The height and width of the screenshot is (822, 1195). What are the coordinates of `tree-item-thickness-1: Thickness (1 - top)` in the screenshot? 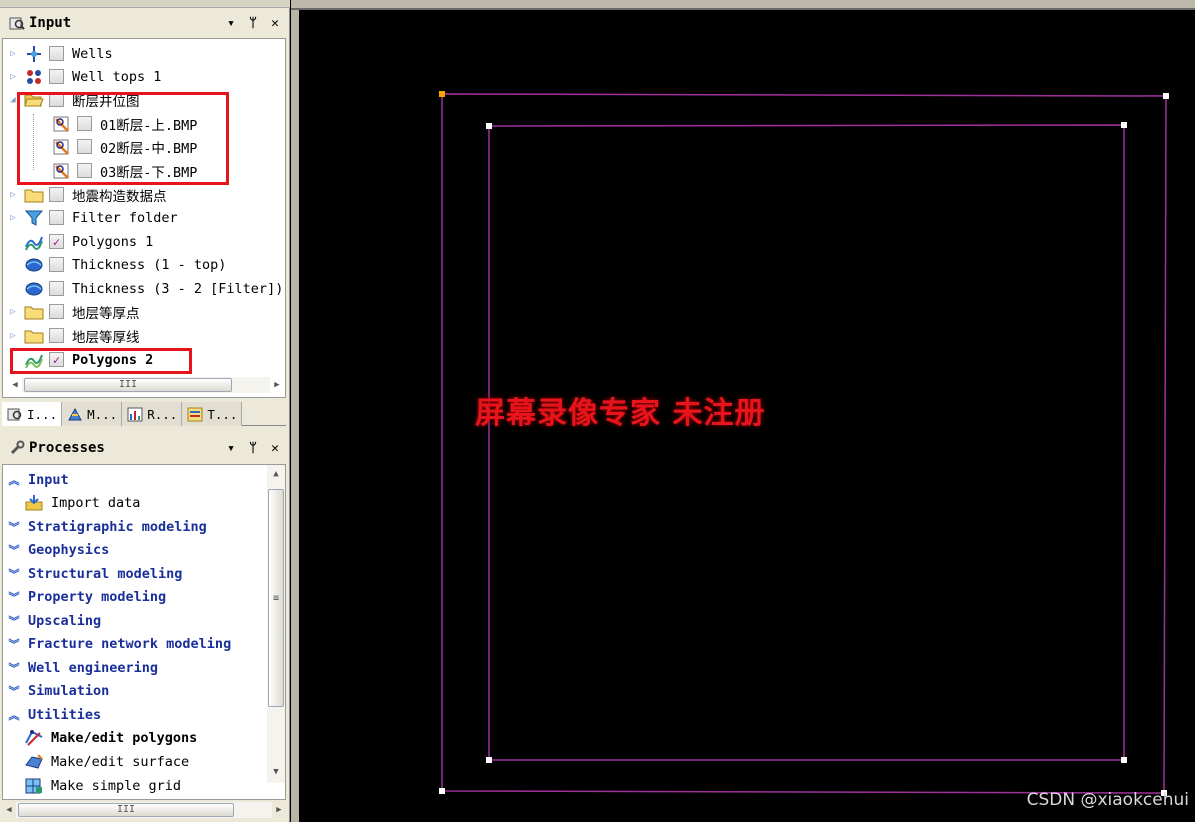 It's located at (116, 264).